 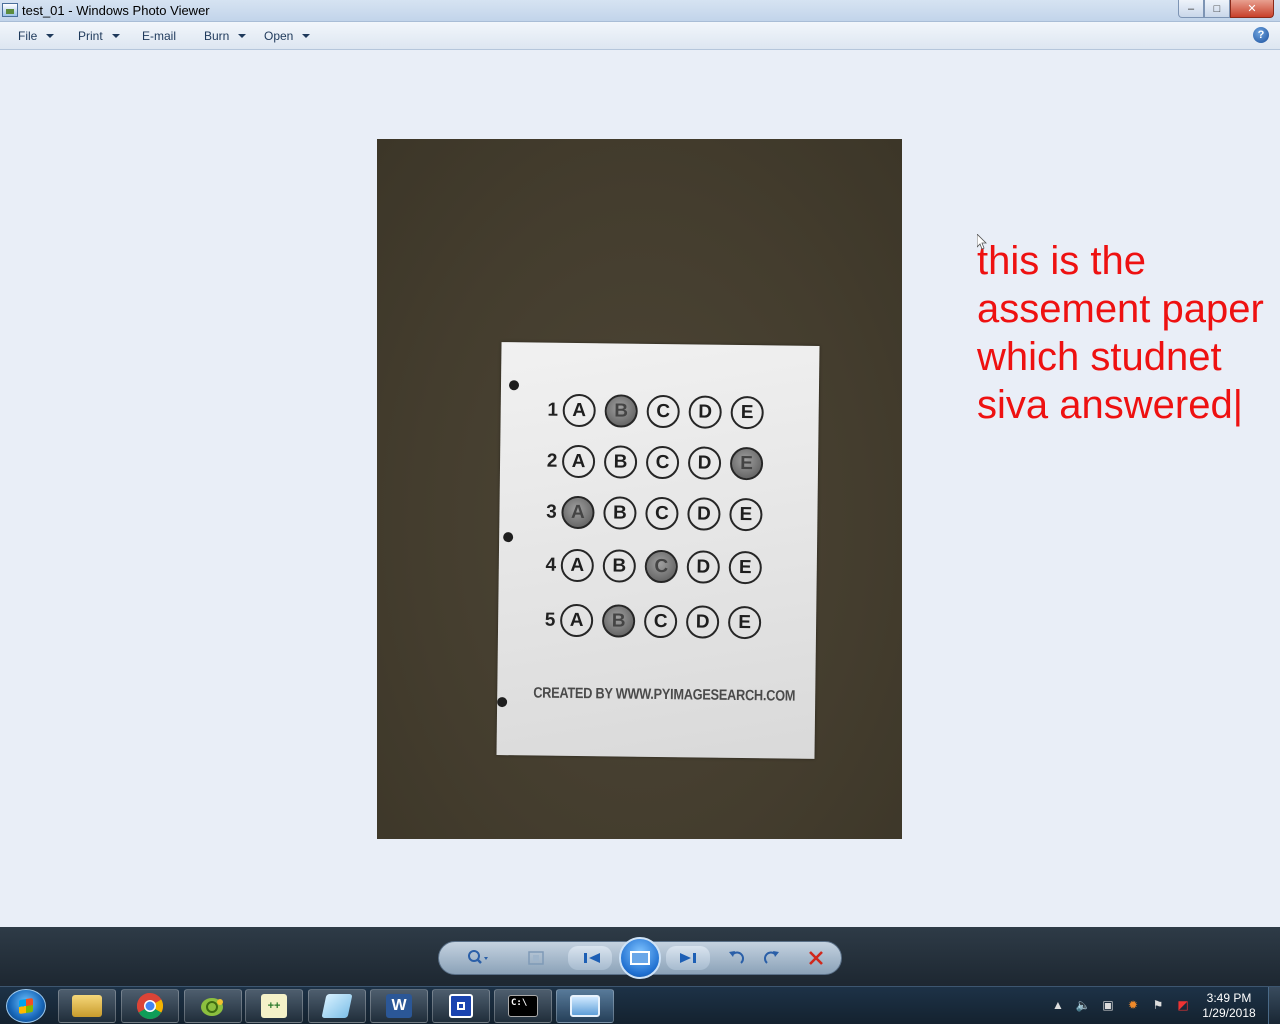 I want to click on question-row: 2 A B C D E, so click(x=658, y=462).